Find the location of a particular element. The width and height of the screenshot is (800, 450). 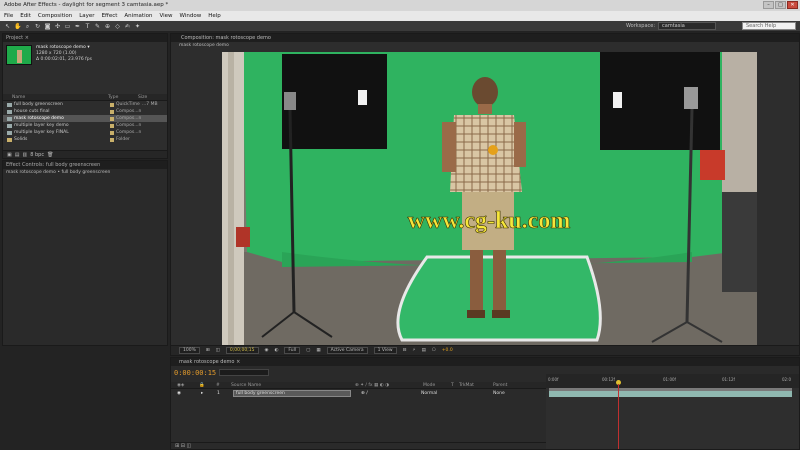

camera-tool-icon: ◙ is located at coordinates (47, 26).